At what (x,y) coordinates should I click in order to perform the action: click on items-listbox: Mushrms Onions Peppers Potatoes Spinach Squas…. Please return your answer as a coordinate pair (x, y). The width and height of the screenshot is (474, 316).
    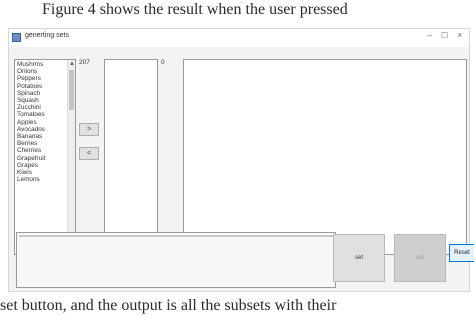
    Looking at the image, I should click on (45, 157).